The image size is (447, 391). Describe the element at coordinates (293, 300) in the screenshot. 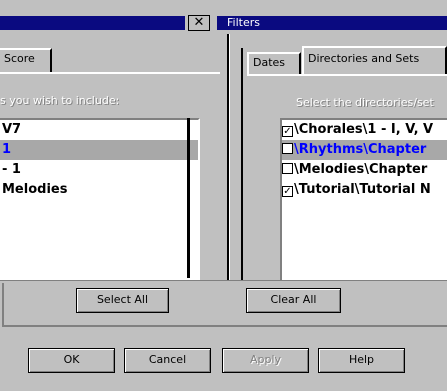

I see `clear-all-button: Clear All` at that location.